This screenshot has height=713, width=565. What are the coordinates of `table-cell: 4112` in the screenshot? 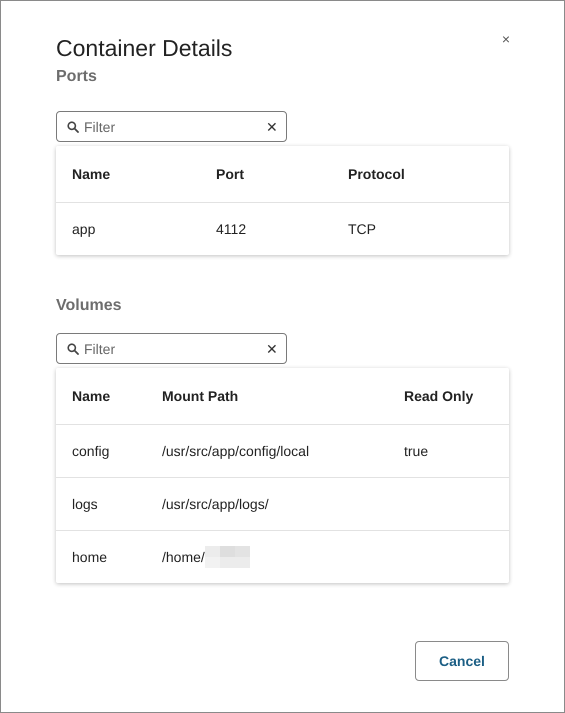 It's located at (231, 229).